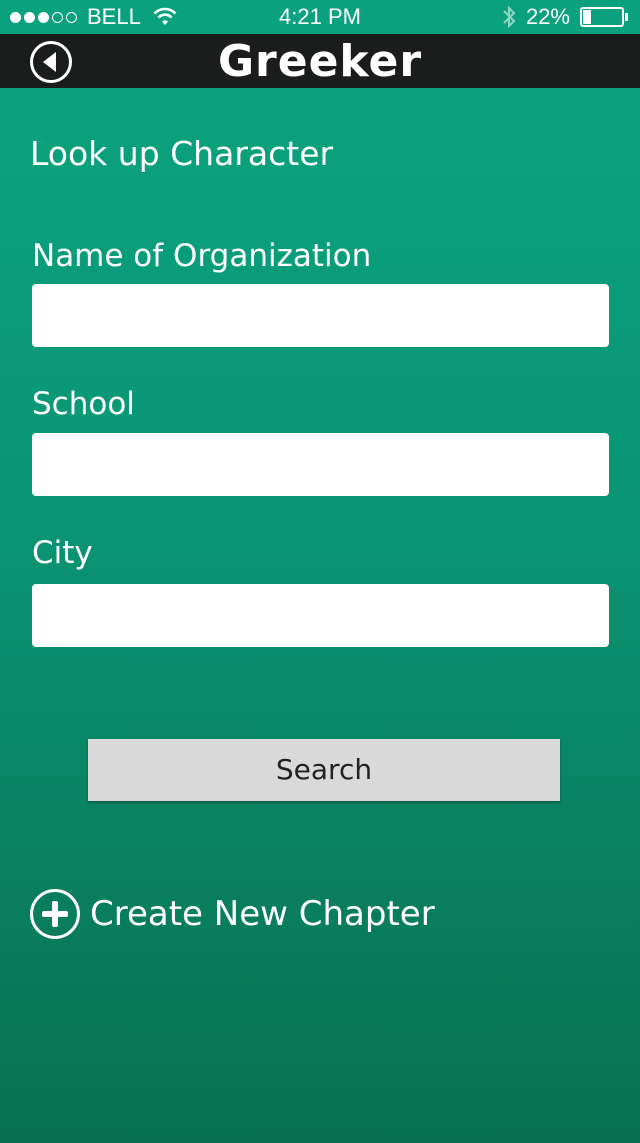  I want to click on organization-label: Name of Organization, so click(202, 256).